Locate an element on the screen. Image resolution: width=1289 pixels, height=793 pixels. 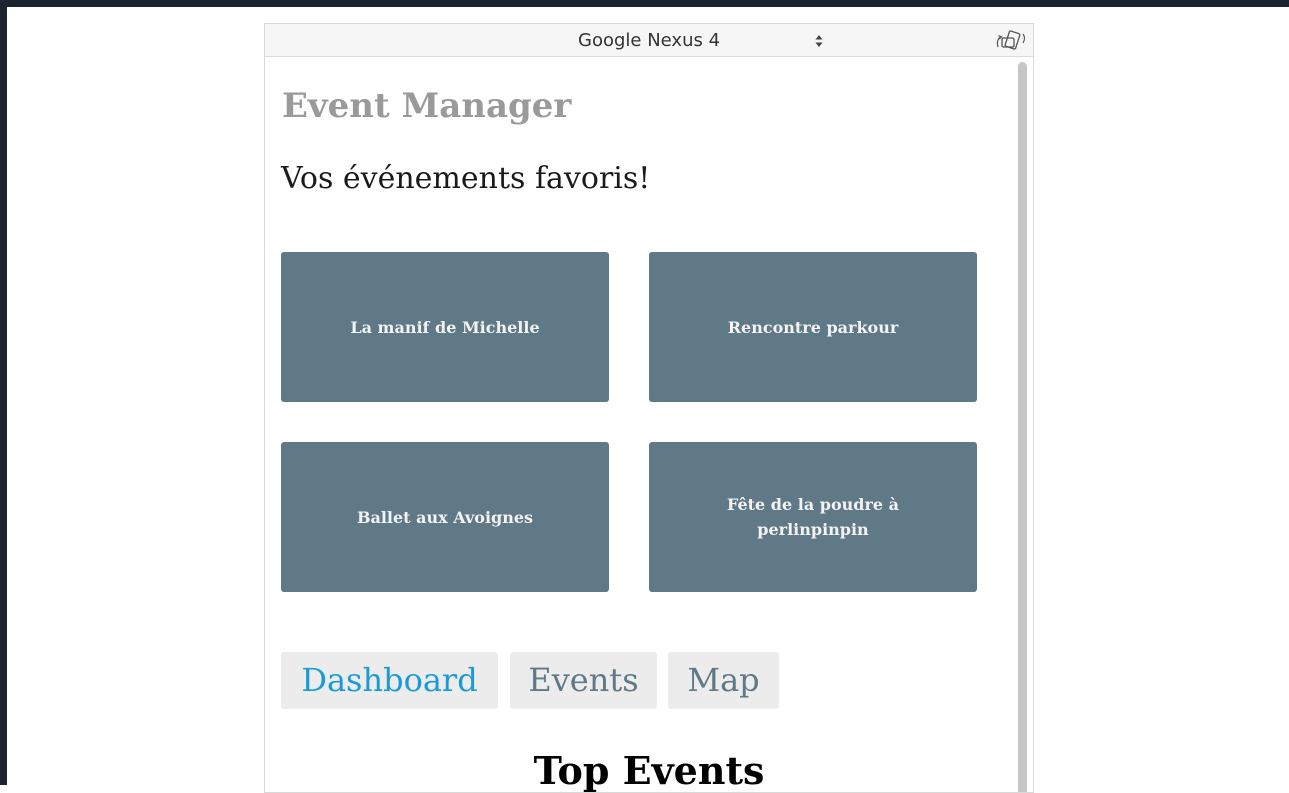
event-card: Ballet aux Avoignes is located at coordinates (445, 517).